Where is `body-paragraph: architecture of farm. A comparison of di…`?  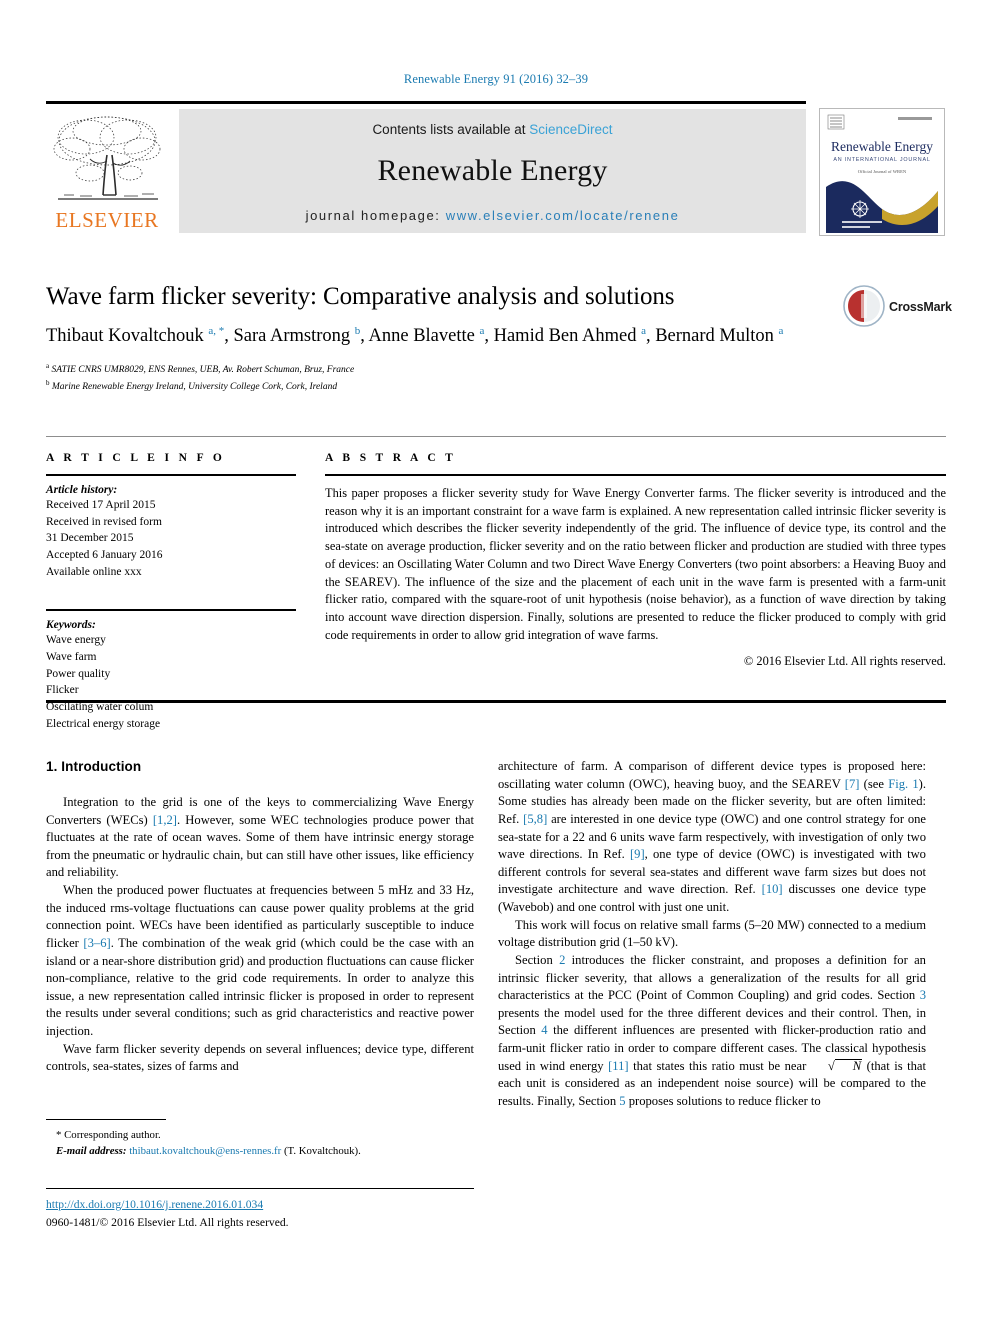 body-paragraph: architecture of farm. A comparison of di… is located at coordinates (712, 836).